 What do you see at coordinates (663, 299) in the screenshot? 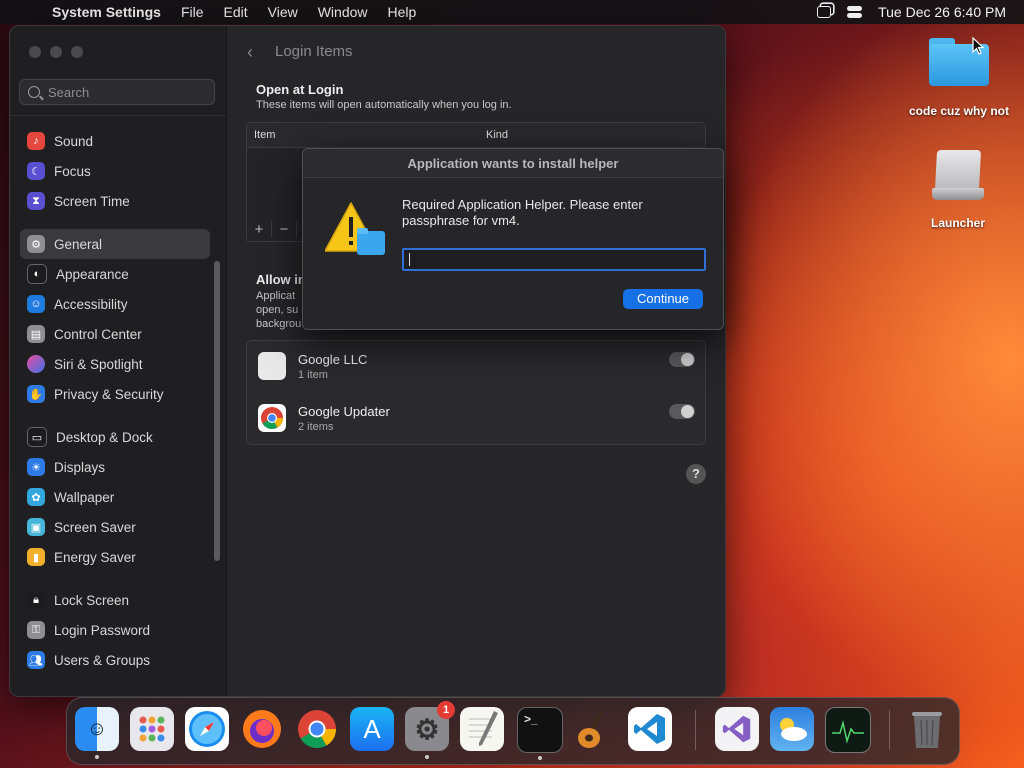
I see `continue-button: Continue` at bounding box center [663, 299].